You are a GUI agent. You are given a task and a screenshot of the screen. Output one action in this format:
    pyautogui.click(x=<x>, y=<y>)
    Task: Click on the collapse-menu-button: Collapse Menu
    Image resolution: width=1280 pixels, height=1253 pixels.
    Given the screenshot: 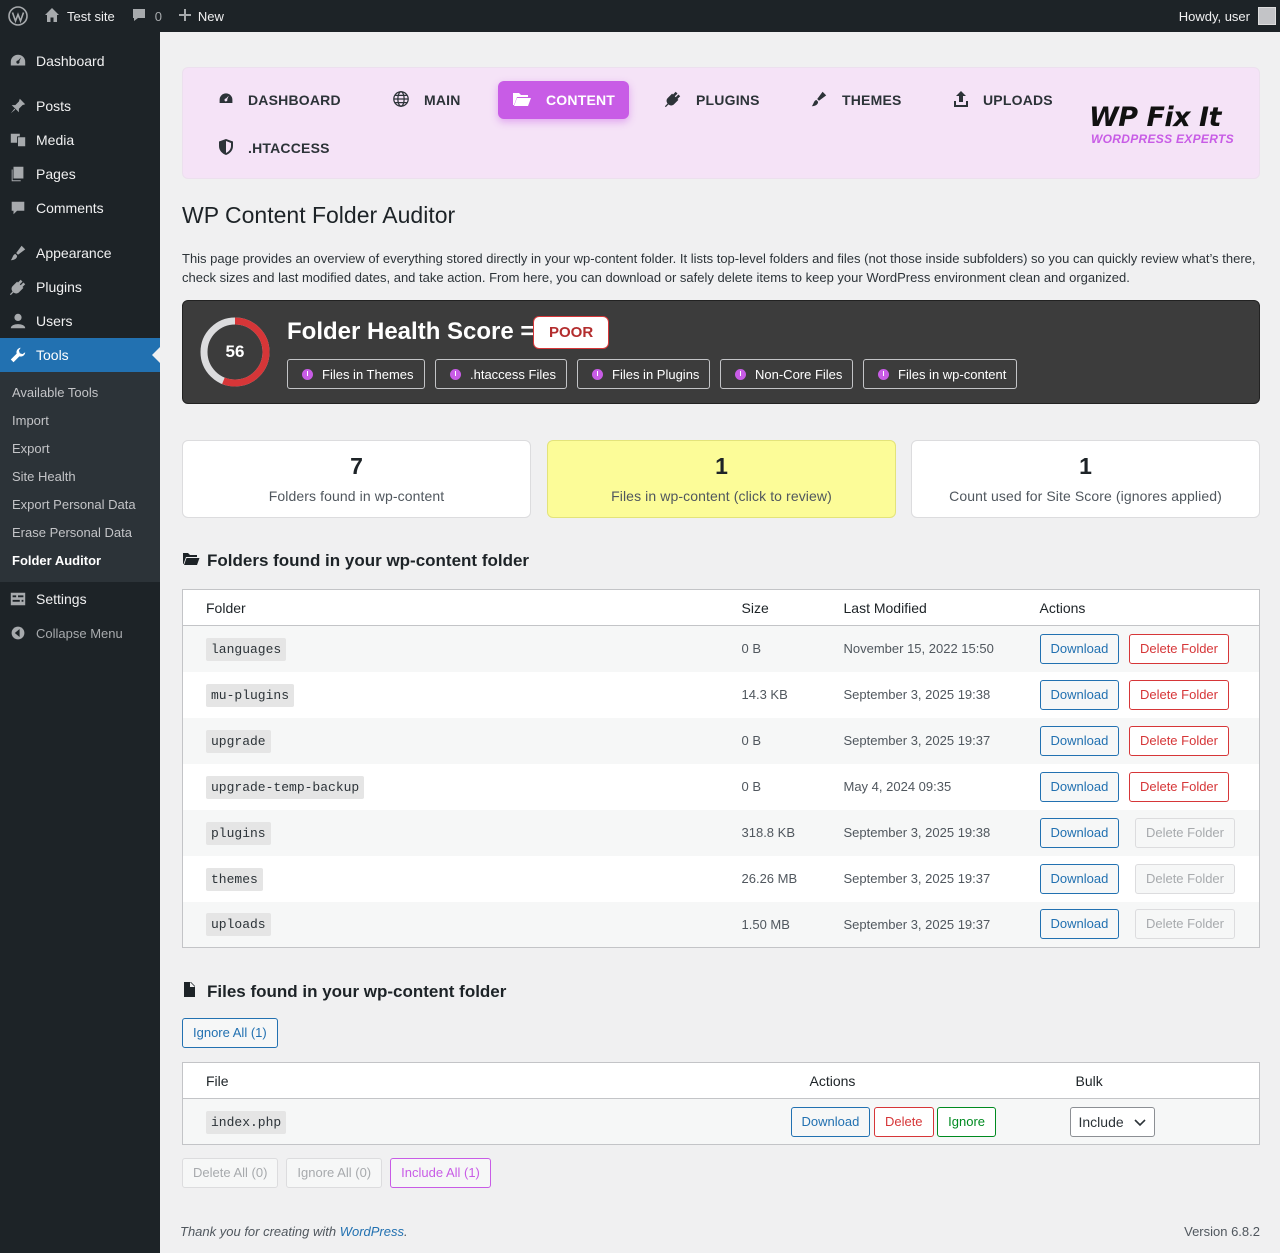 What is the action you would take?
    pyautogui.click(x=80, y=633)
    